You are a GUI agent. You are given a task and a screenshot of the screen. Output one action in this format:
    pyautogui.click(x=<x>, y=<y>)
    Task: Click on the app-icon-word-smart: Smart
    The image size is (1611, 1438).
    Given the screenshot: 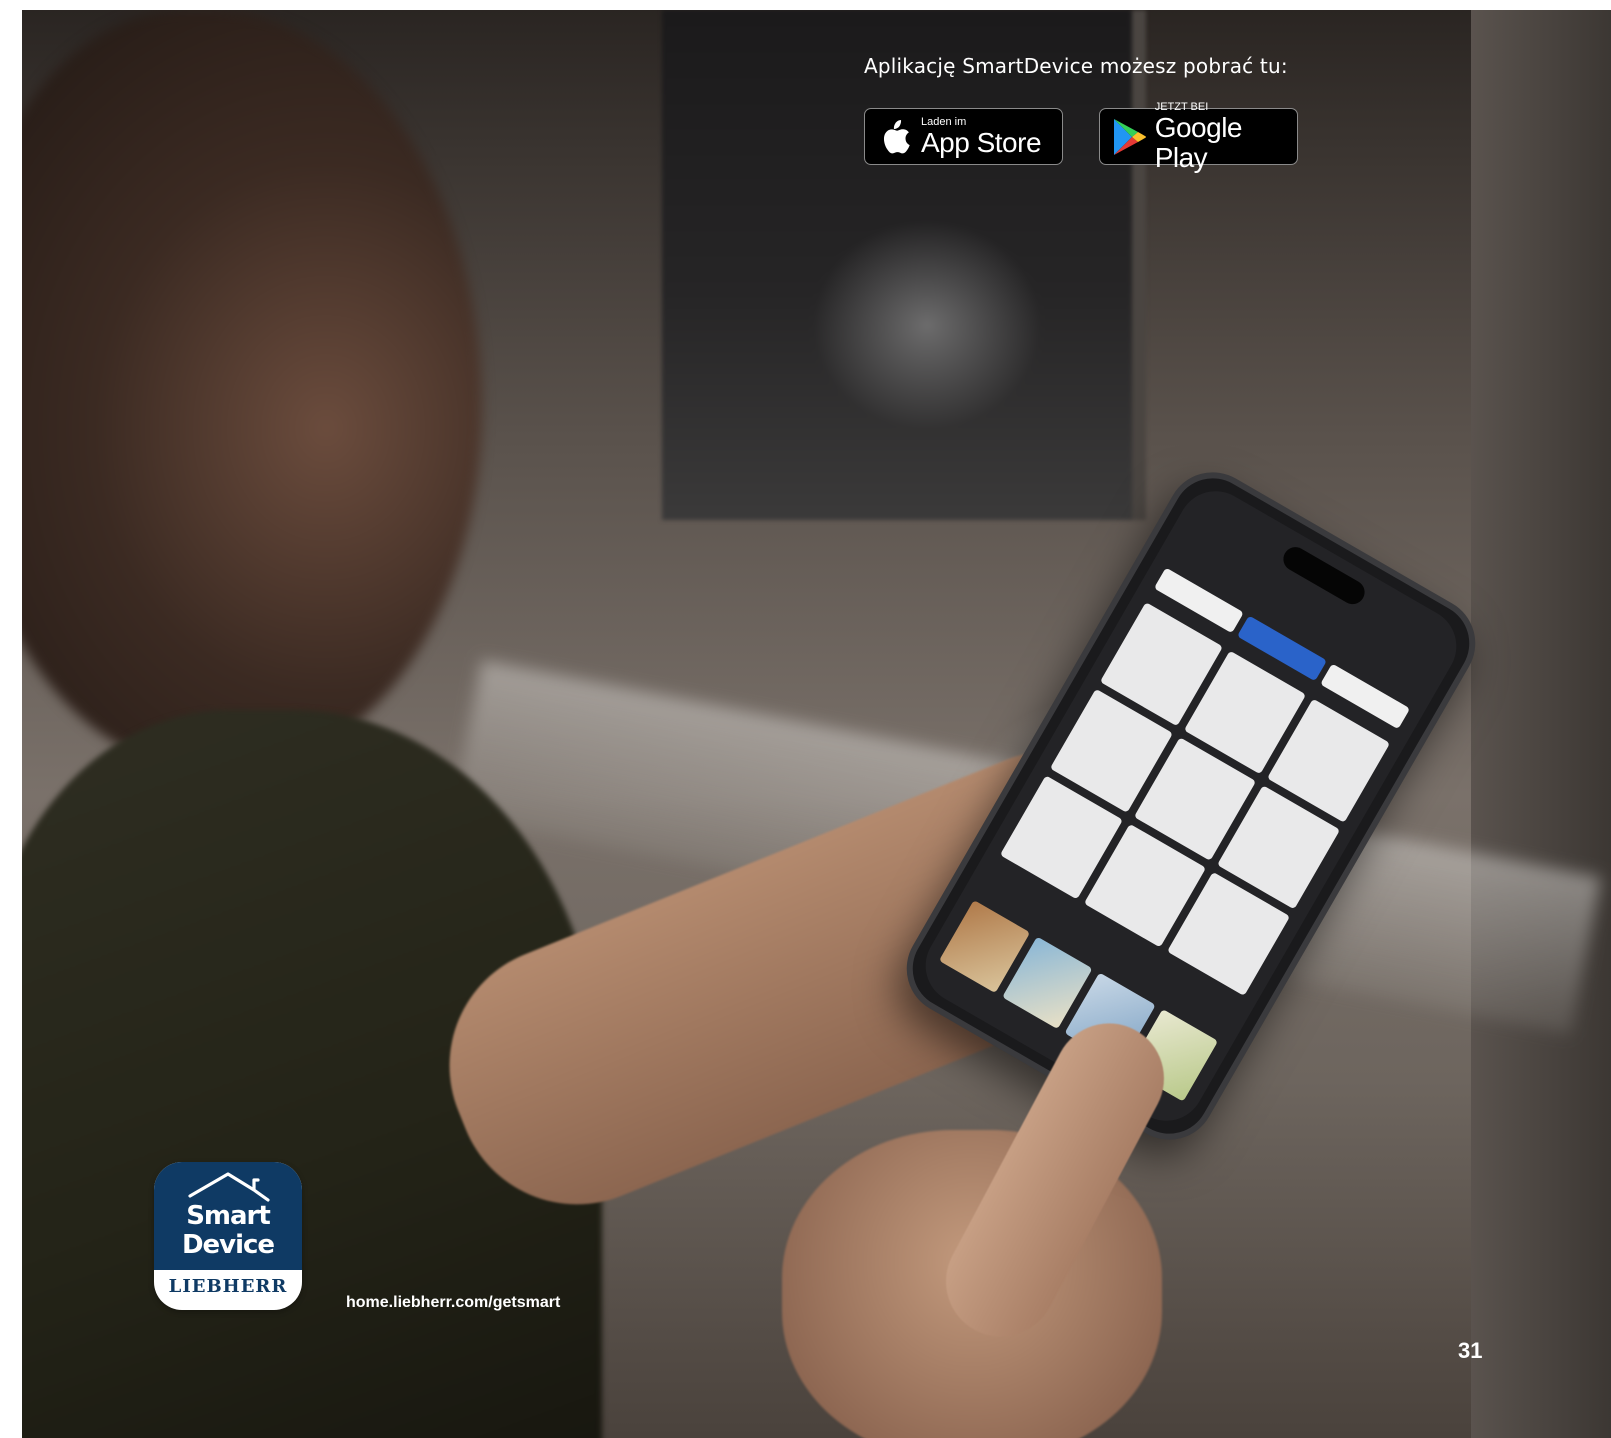 What is the action you would take?
    pyautogui.click(x=228, y=1216)
    